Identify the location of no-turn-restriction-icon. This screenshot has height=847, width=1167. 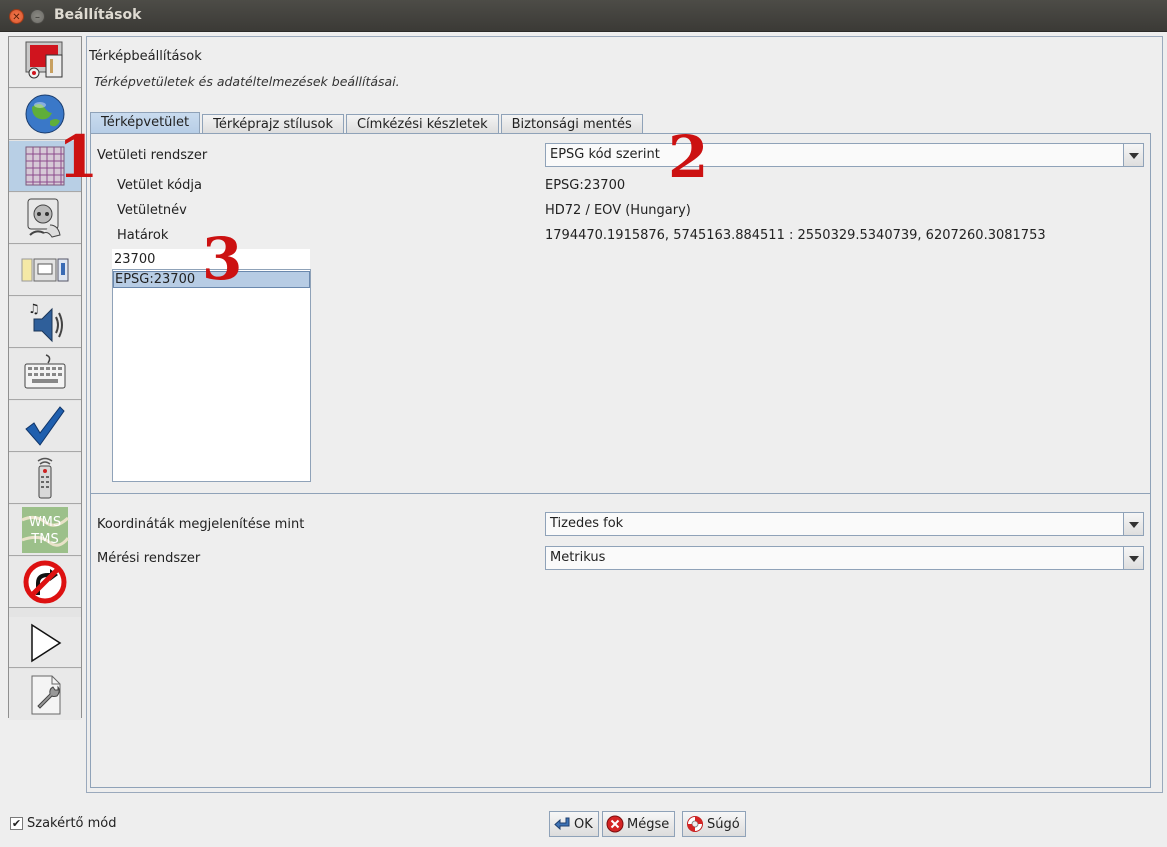
(45, 582).